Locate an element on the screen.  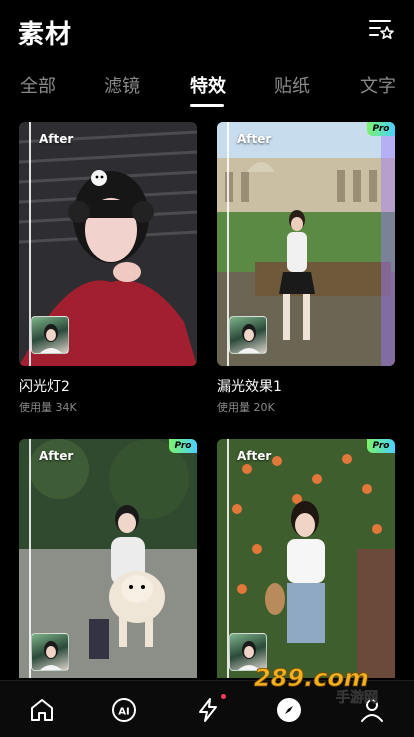
svg-text: 289.com is located at coordinates (311, 678).